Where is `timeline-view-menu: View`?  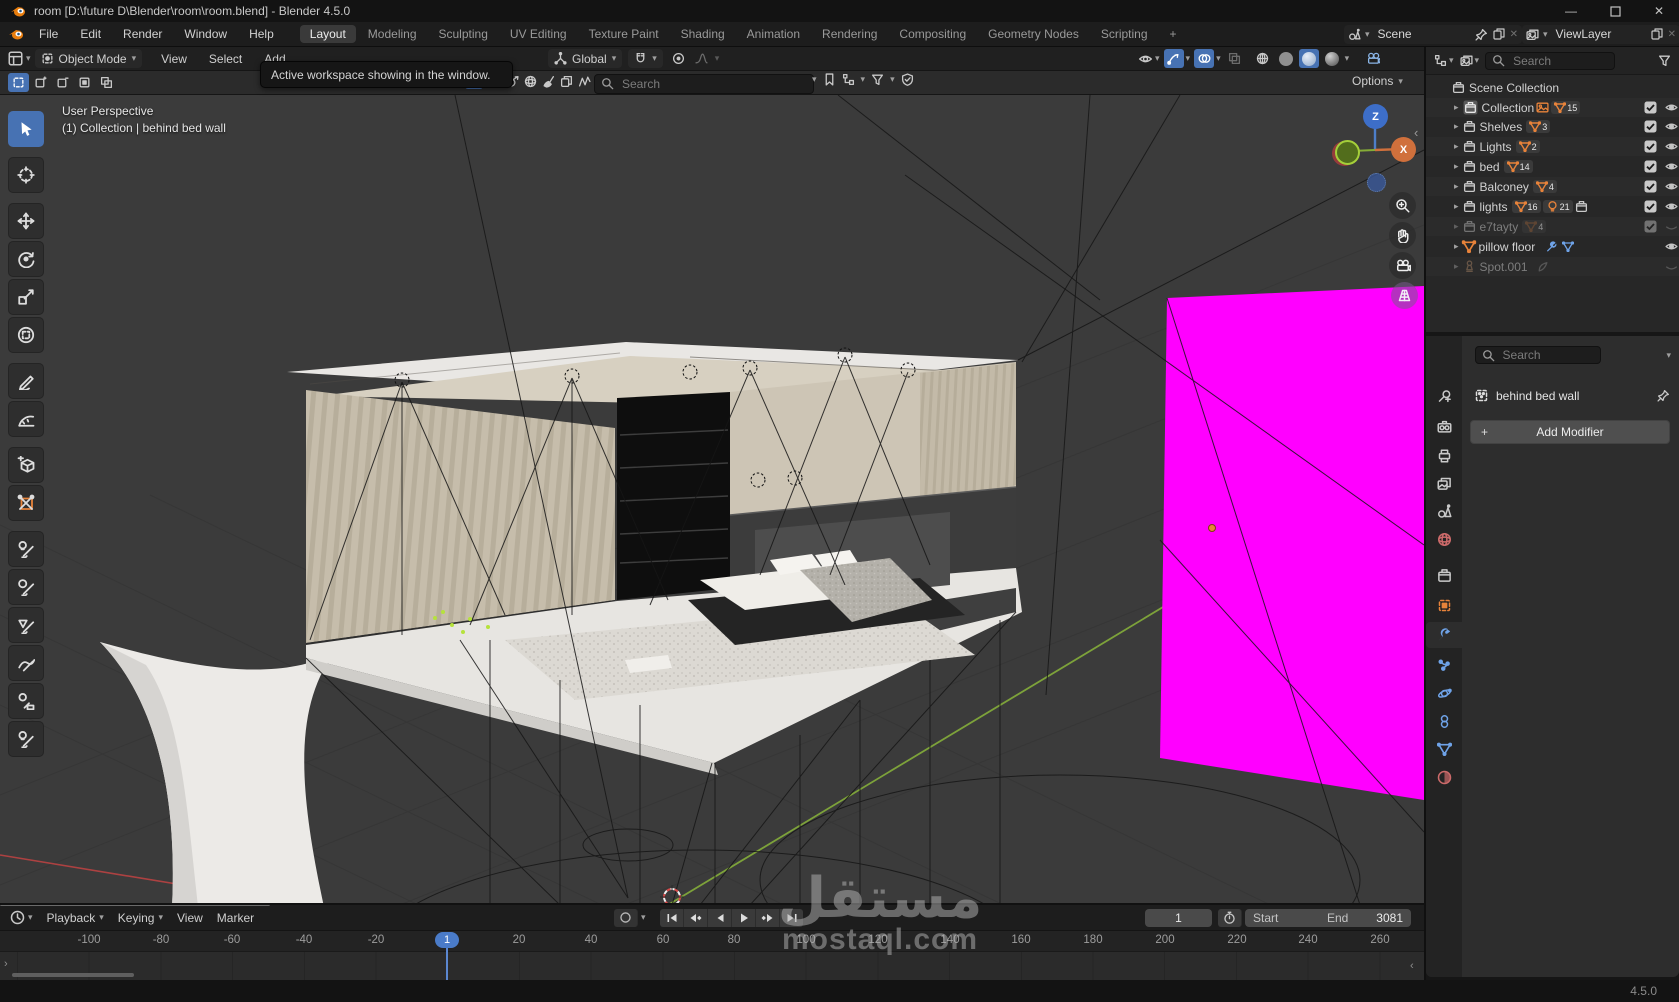
timeline-view-menu: View is located at coordinates (190, 918).